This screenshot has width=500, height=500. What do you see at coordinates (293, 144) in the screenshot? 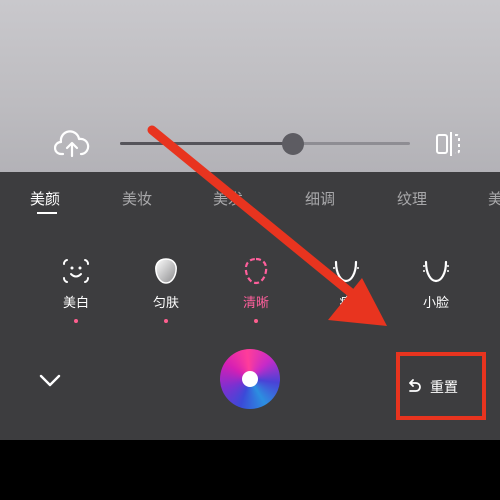
I see `slider-thumb` at bounding box center [293, 144].